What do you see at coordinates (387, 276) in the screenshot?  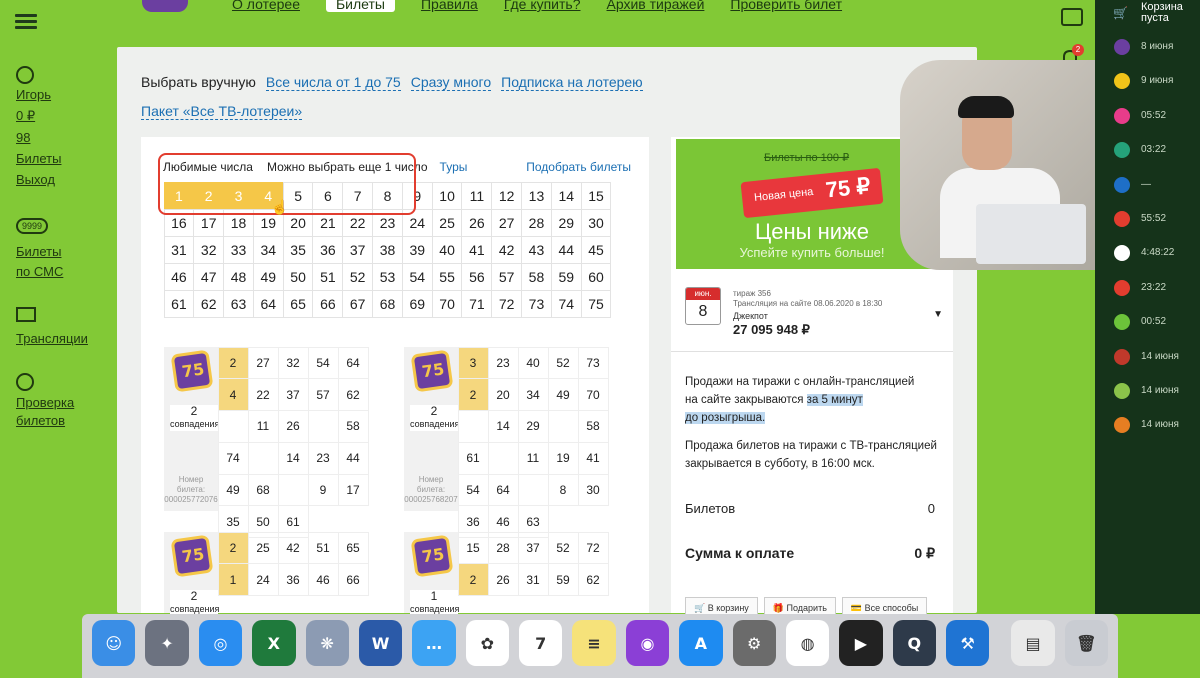 I see `number-cell: 53` at bounding box center [387, 276].